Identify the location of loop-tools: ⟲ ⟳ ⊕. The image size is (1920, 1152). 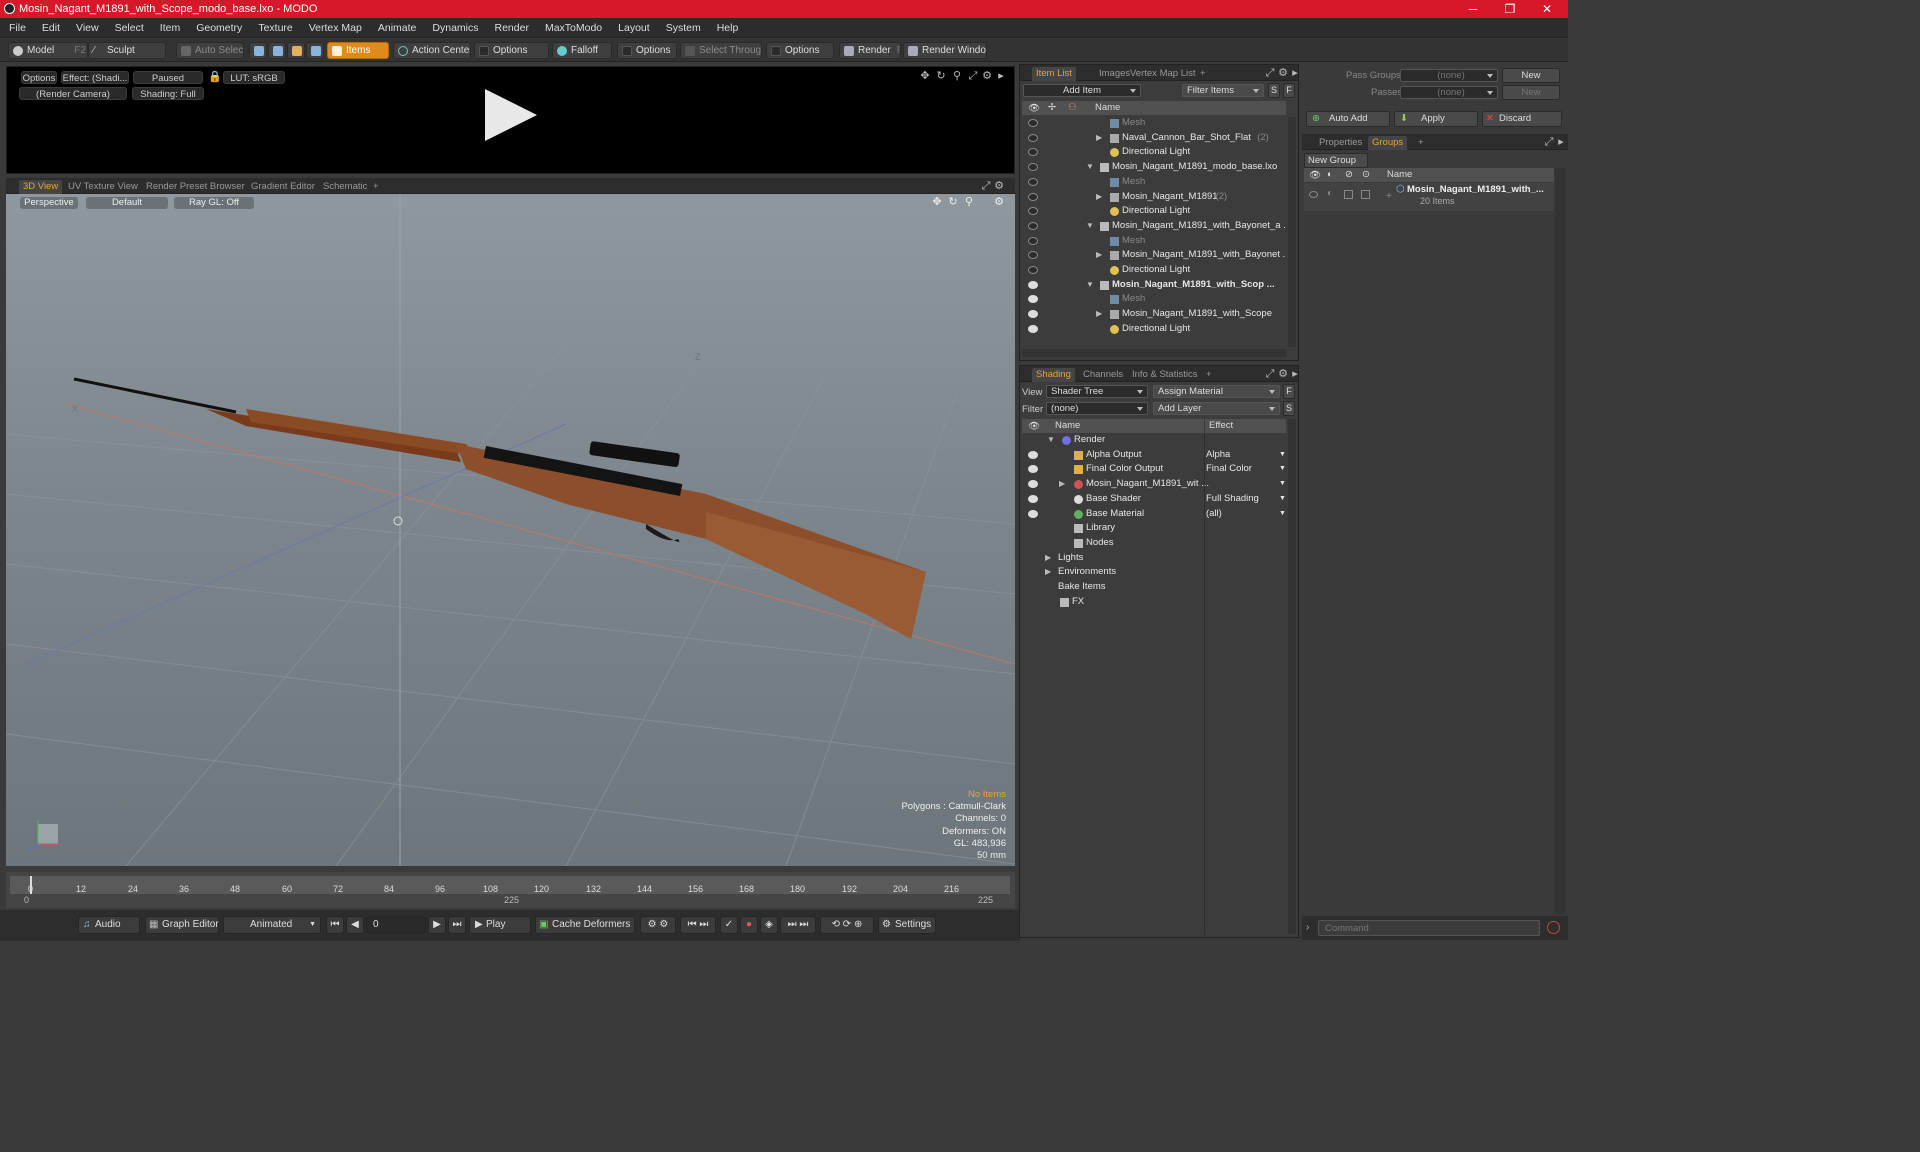
(847, 925).